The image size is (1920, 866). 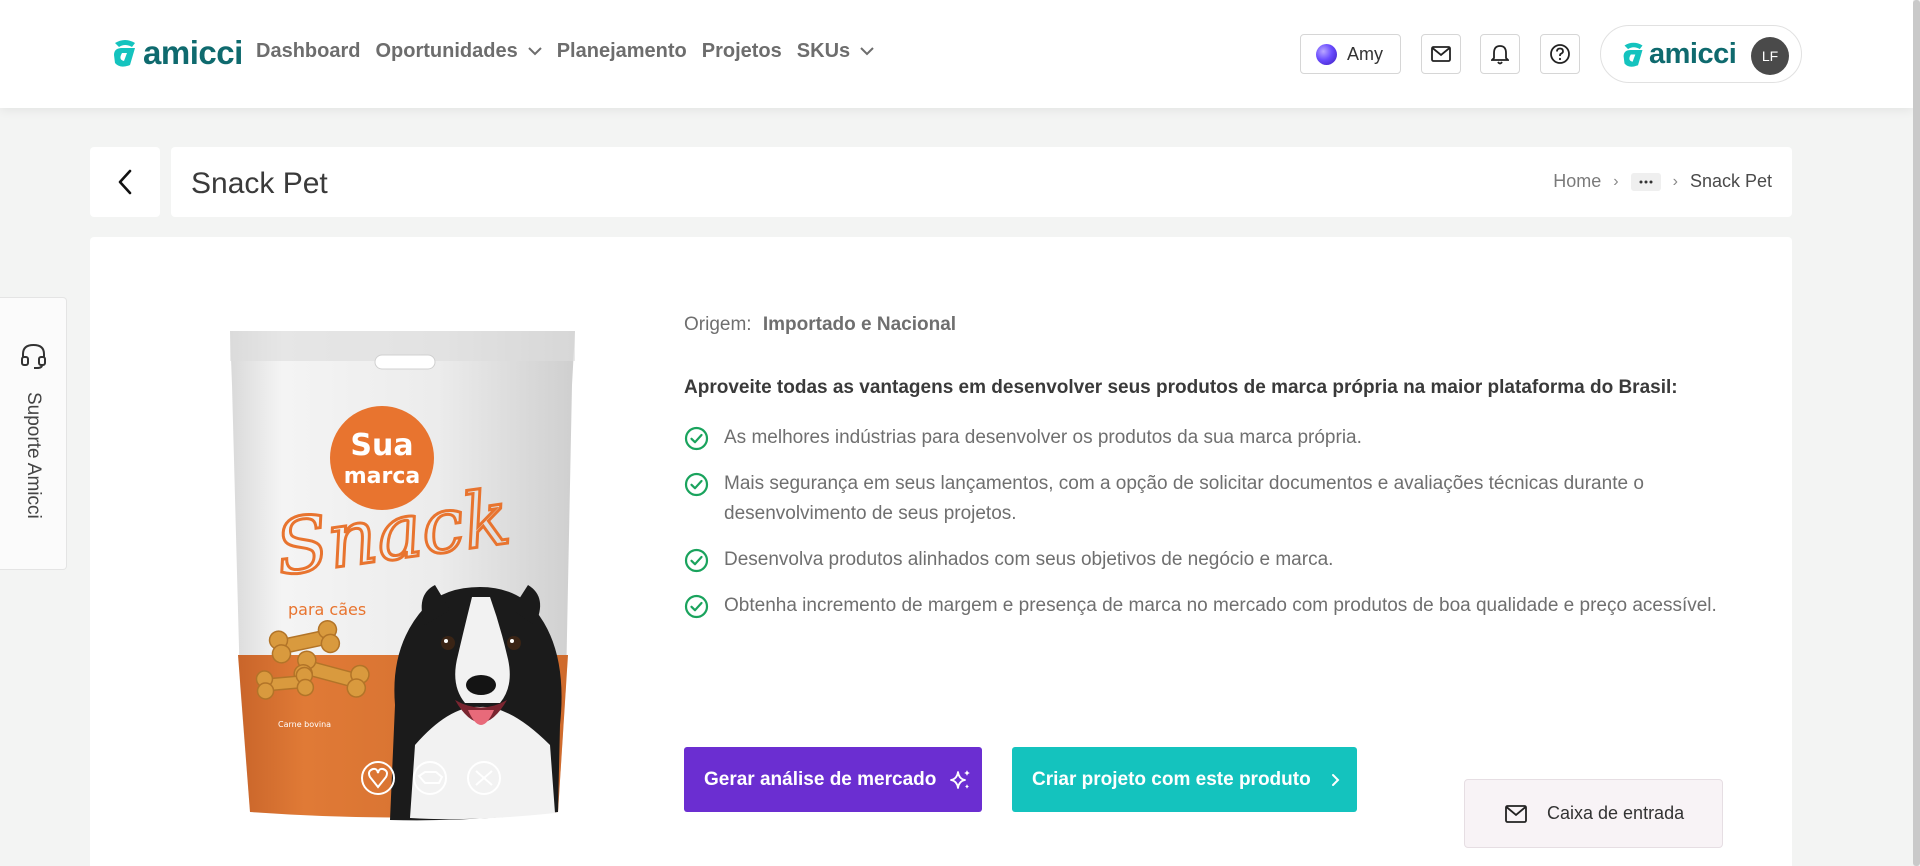 I want to click on origin-label: Origem:, so click(x=718, y=324).